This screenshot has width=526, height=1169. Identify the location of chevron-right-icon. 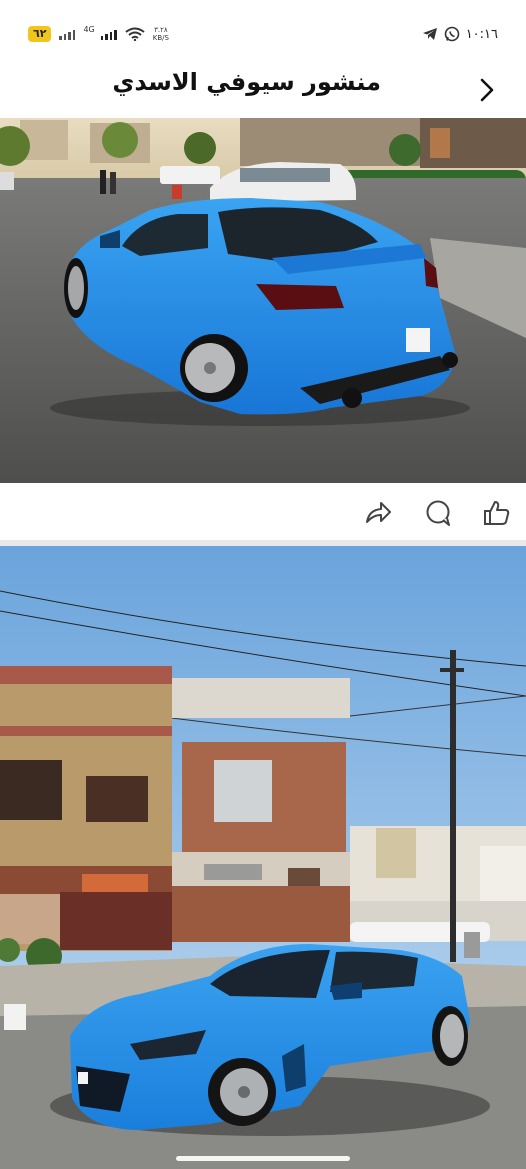
(486, 90).